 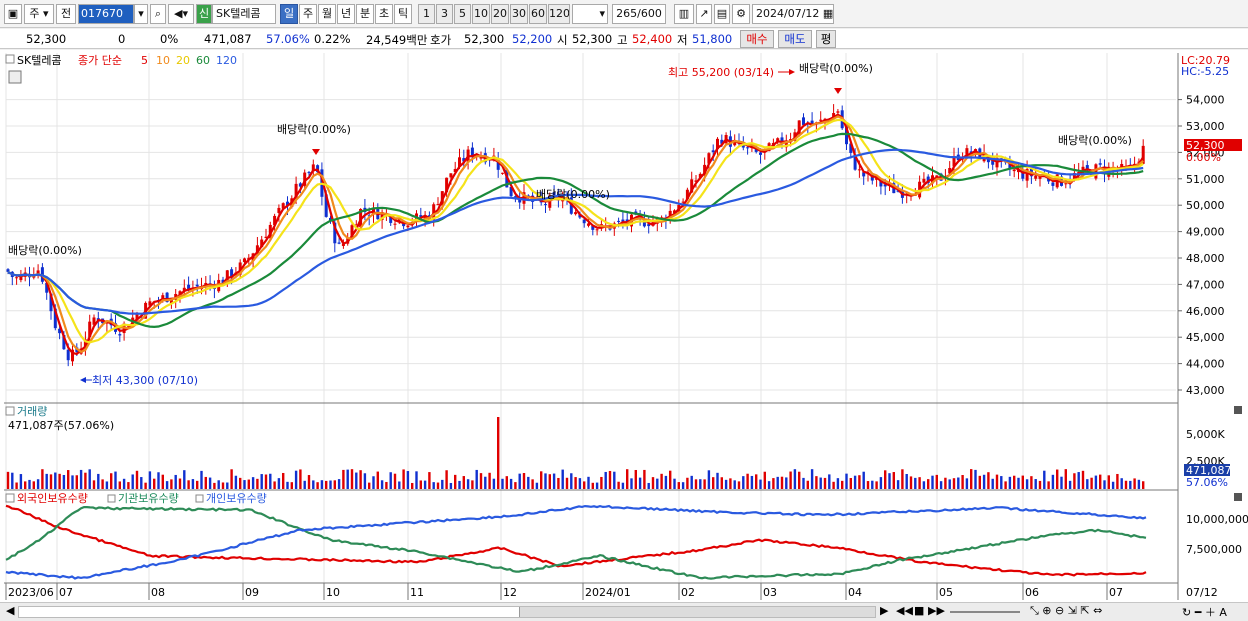 I want to click on chart-menu-icon: ▣, so click(x=13, y=14).